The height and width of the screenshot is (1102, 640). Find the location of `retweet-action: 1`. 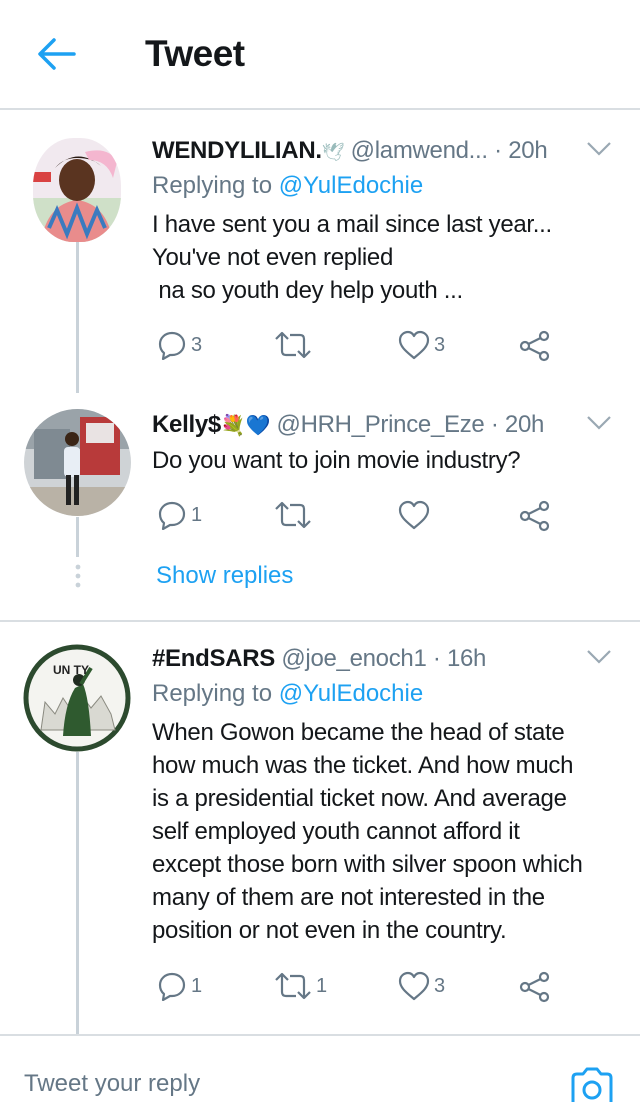

retweet-action: 1 is located at coordinates (300, 986).